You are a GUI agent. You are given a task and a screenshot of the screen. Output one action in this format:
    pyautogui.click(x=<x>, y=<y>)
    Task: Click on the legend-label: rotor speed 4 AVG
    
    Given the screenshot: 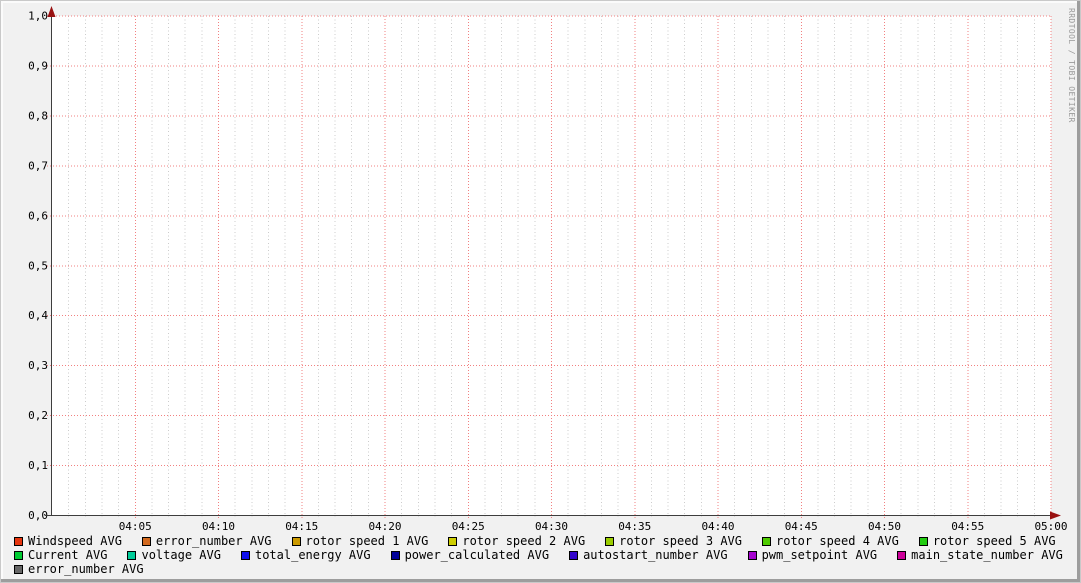 What is the action you would take?
    pyautogui.click(x=837, y=541)
    